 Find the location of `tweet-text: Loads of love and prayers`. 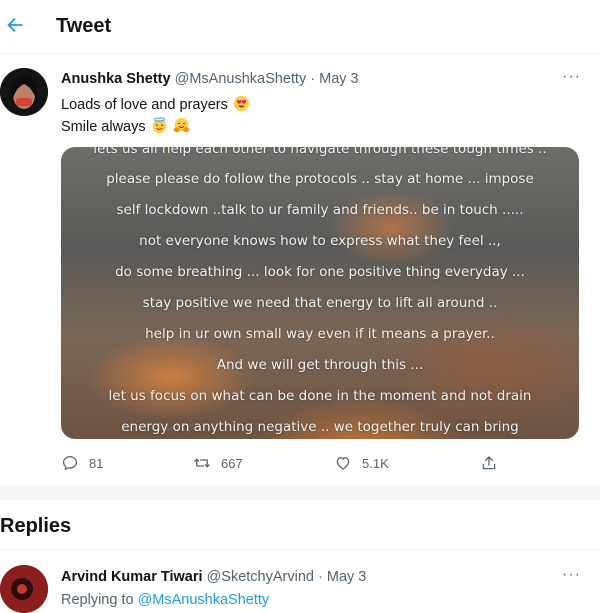

tweet-text: Loads of love and prayers is located at coordinates (144, 105).